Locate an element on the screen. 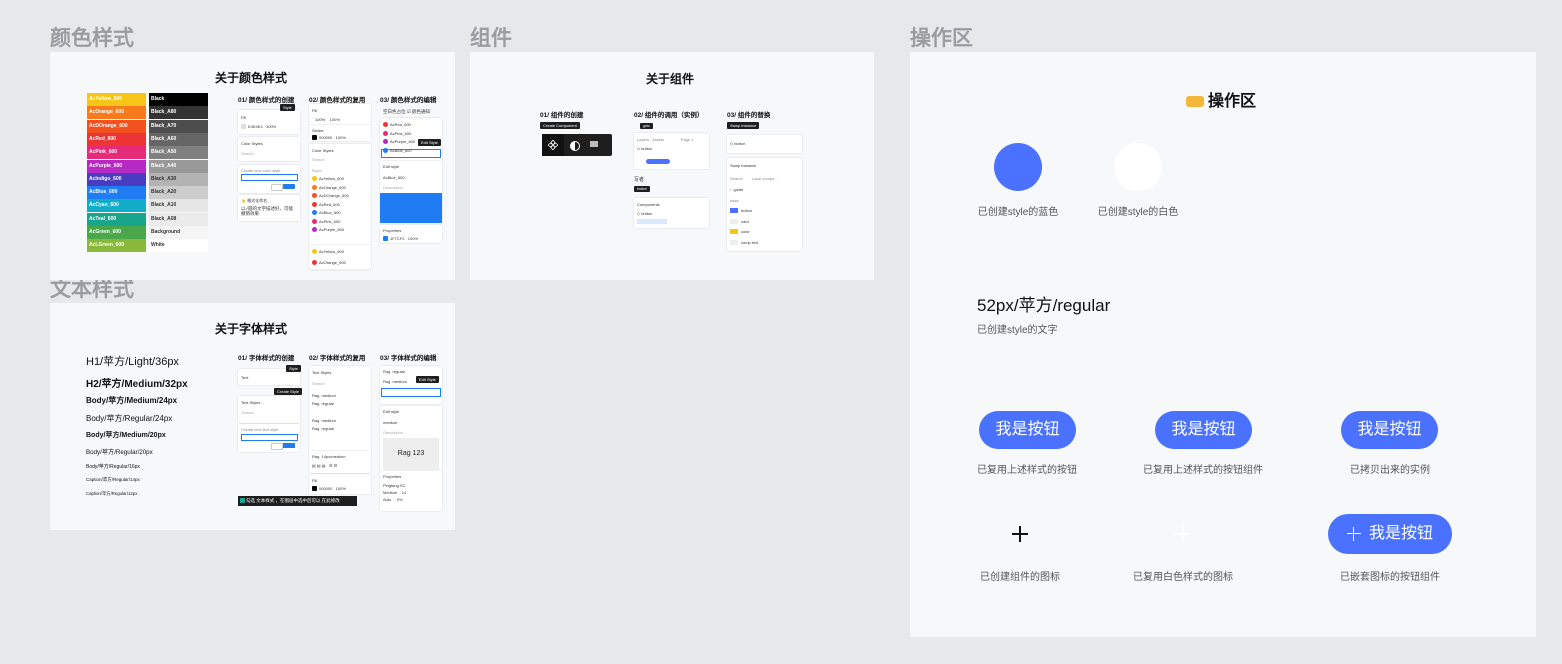  text-edit-list: Rag regular Rag medium Edit Style is located at coordinates (411, 385).